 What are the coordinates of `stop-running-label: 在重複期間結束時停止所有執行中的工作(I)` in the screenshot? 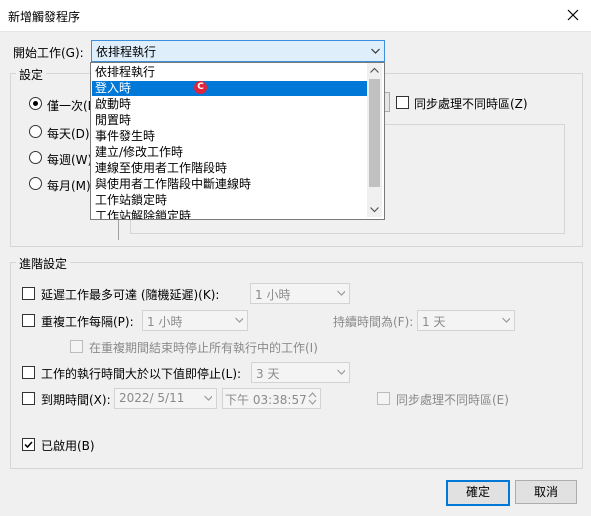 It's located at (203, 348).